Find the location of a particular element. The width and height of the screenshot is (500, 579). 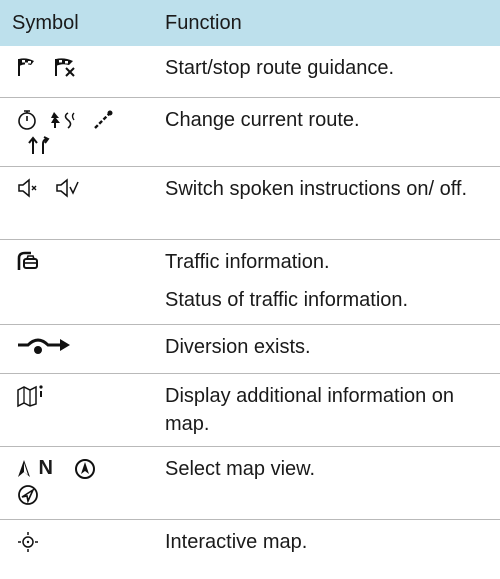

table-header: Symbol Function is located at coordinates (250, 23).